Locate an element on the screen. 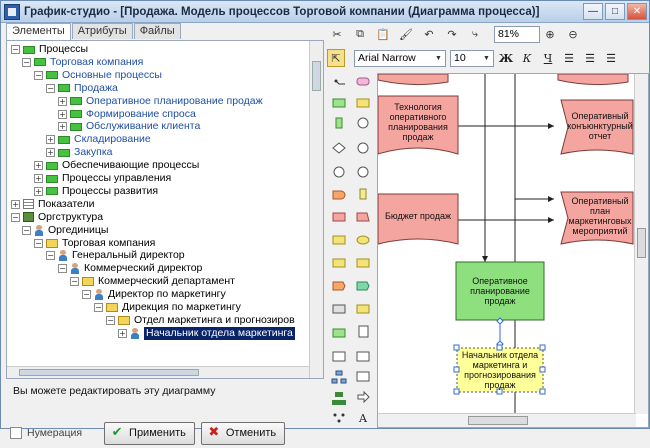 The image size is (650, 448). underline-button: Ч is located at coordinates (548, 58).